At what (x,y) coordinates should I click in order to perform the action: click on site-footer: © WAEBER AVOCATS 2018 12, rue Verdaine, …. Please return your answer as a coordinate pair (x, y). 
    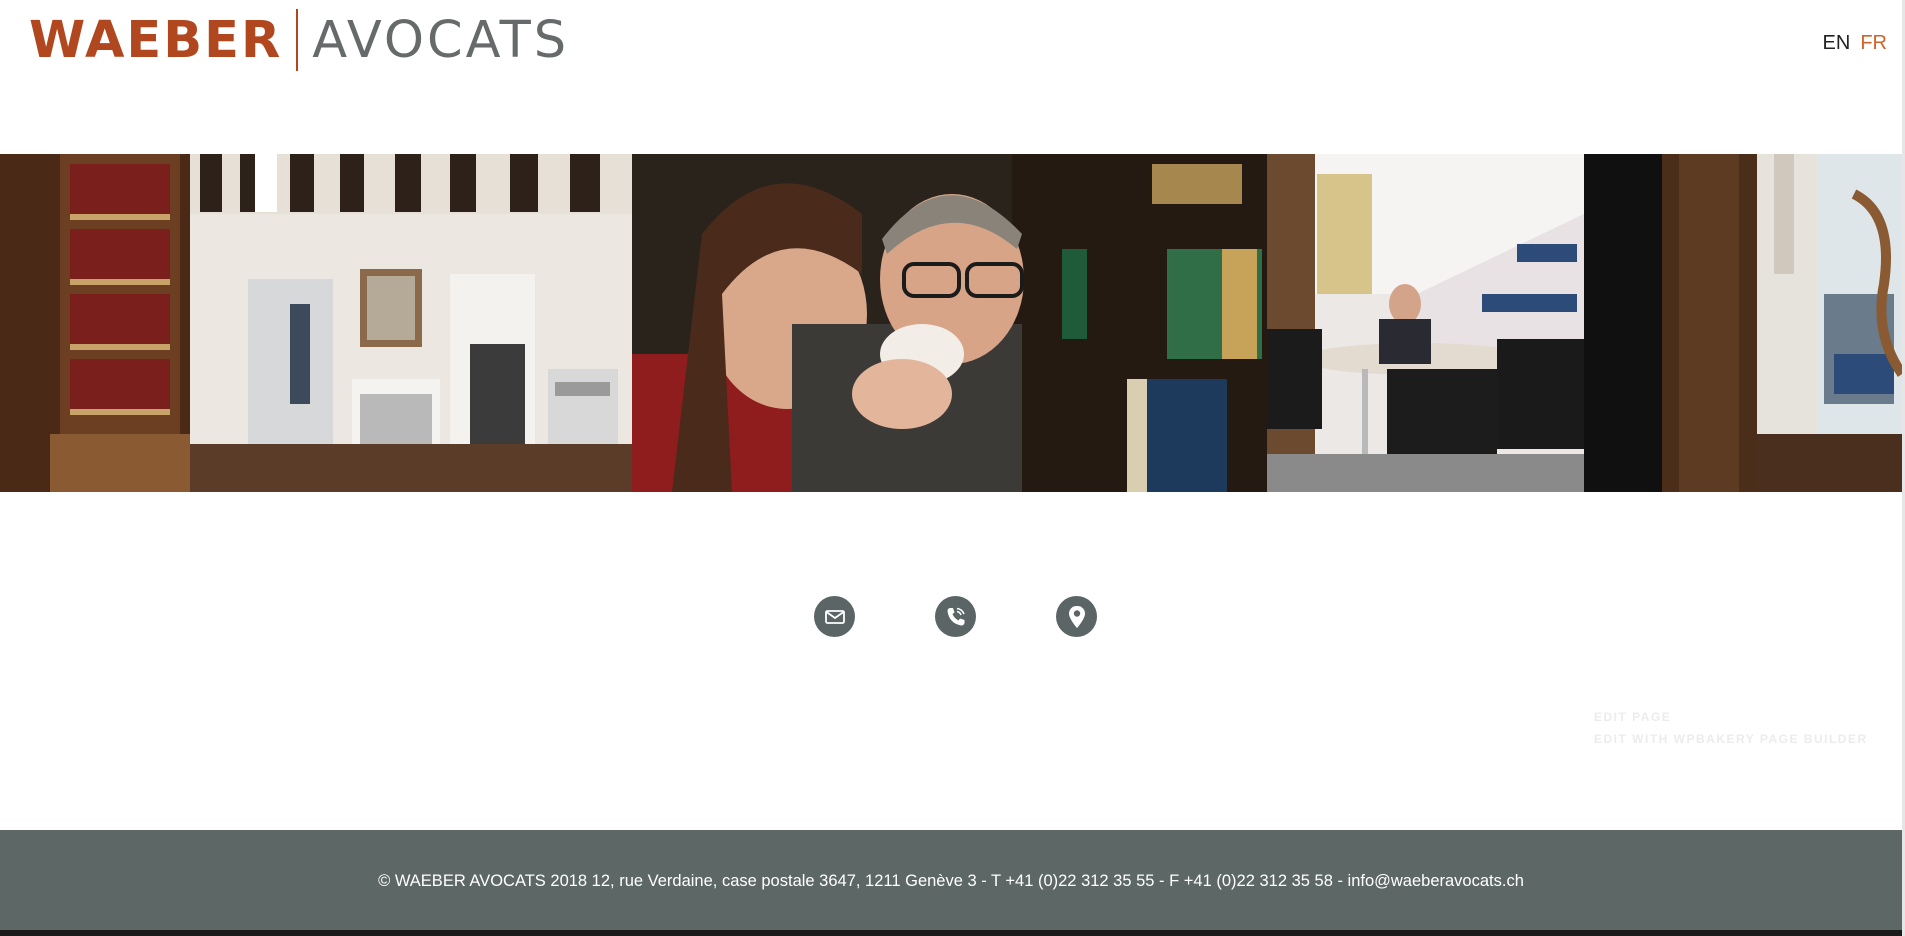
    Looking at the image, I should click on (951, 880).